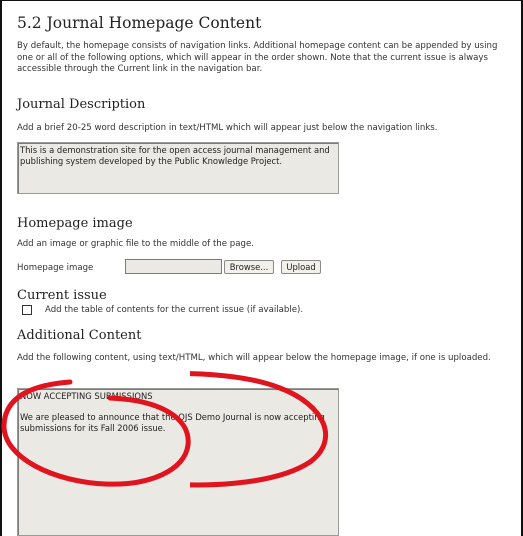 The image size is (523, 536). I want to click on additional-content-heading: Additional Content, so click(79, 335).